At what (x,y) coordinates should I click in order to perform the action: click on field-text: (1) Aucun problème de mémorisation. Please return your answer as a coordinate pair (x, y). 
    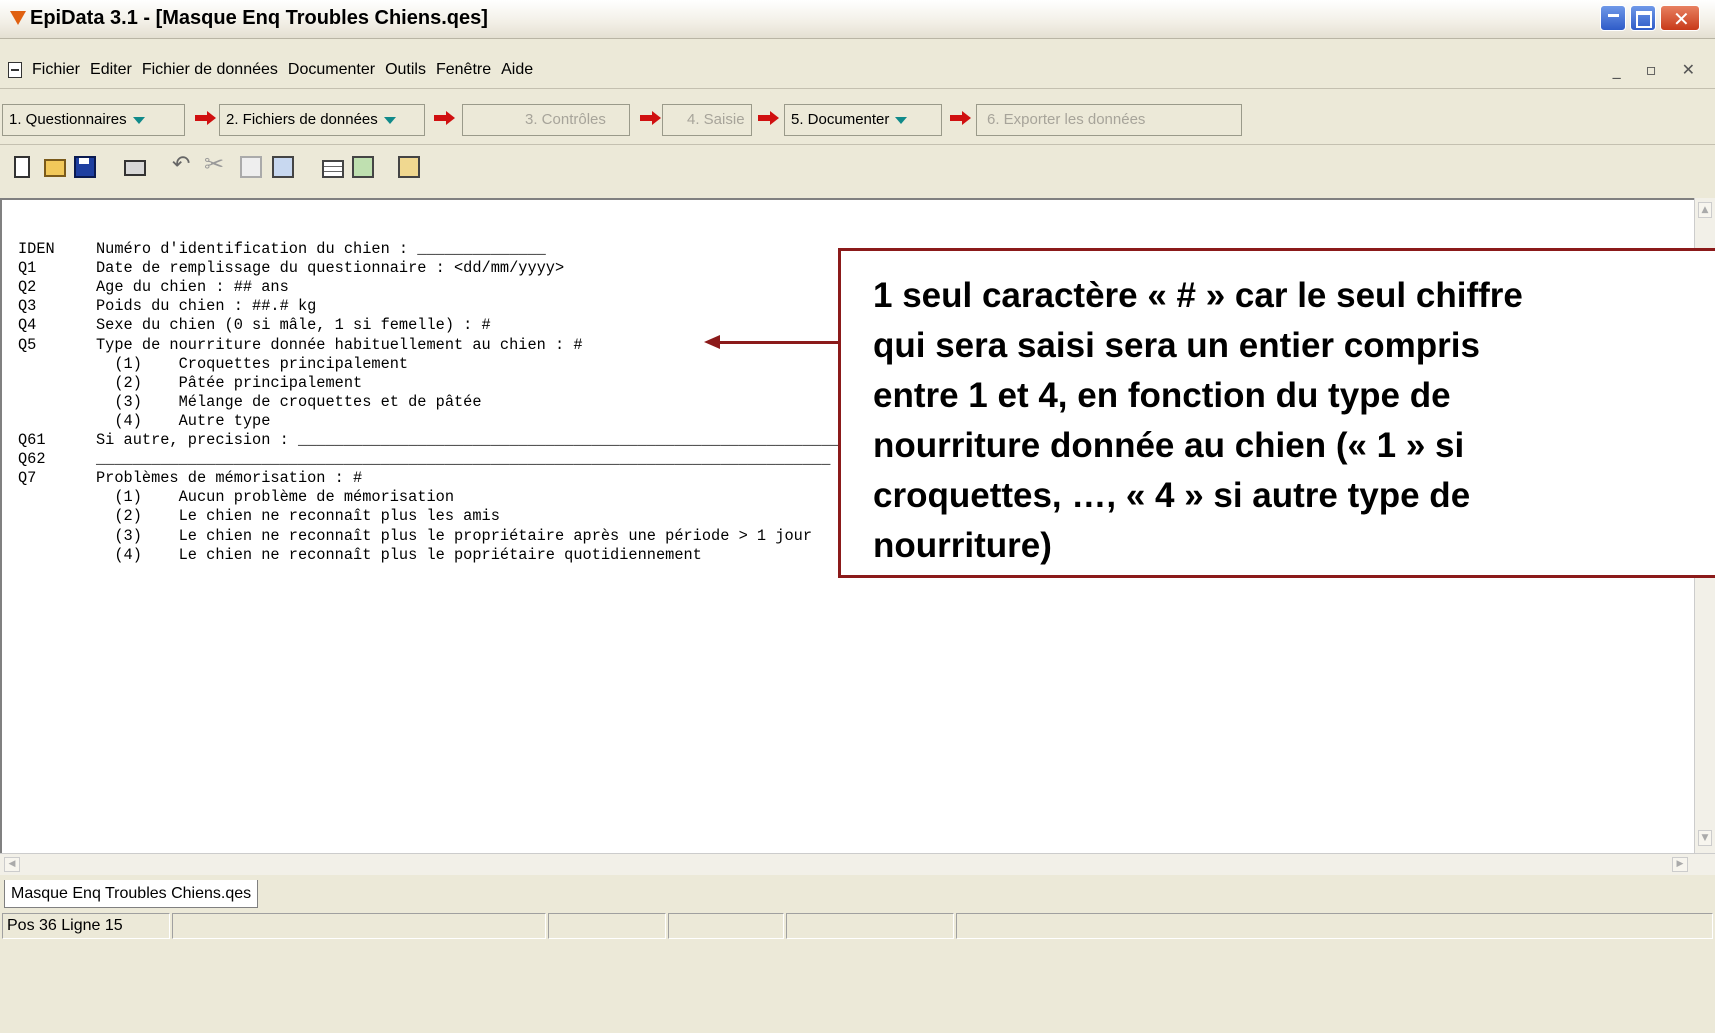
    Looking at the image, I should click on (275, 497).